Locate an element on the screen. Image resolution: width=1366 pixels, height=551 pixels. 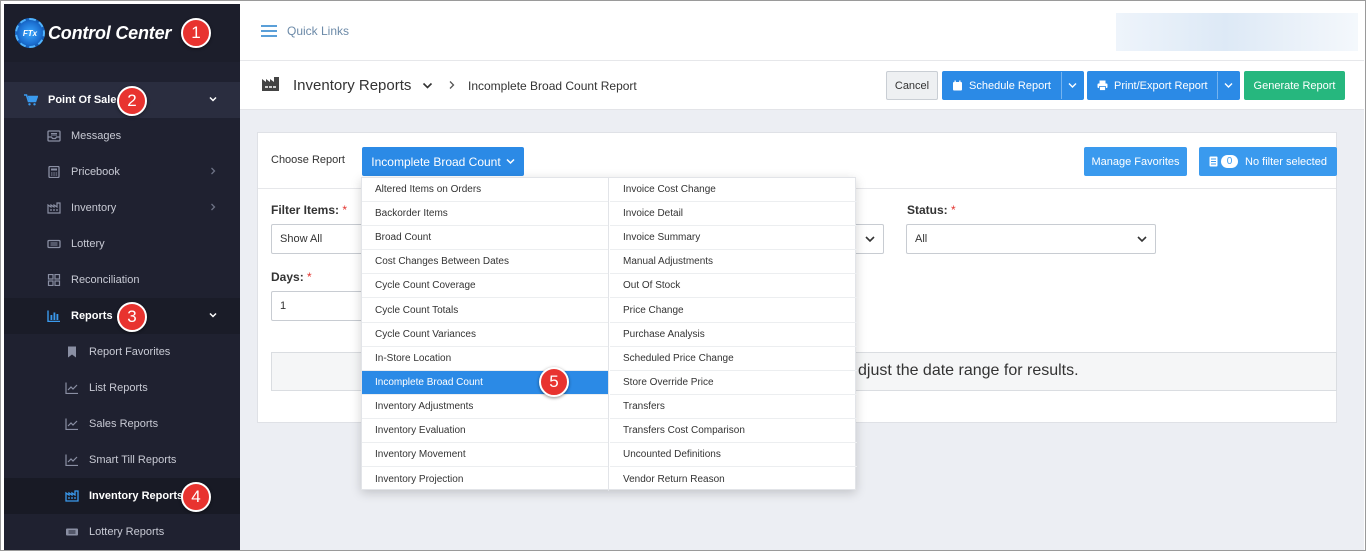
sidebar-item-report-favorites: Report Favorites is located at coordinates (122, 352).